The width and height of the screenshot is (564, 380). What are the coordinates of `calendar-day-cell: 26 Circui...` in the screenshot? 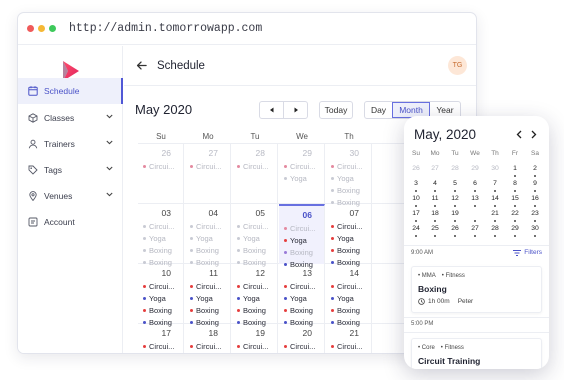 It's located at (161, 174).